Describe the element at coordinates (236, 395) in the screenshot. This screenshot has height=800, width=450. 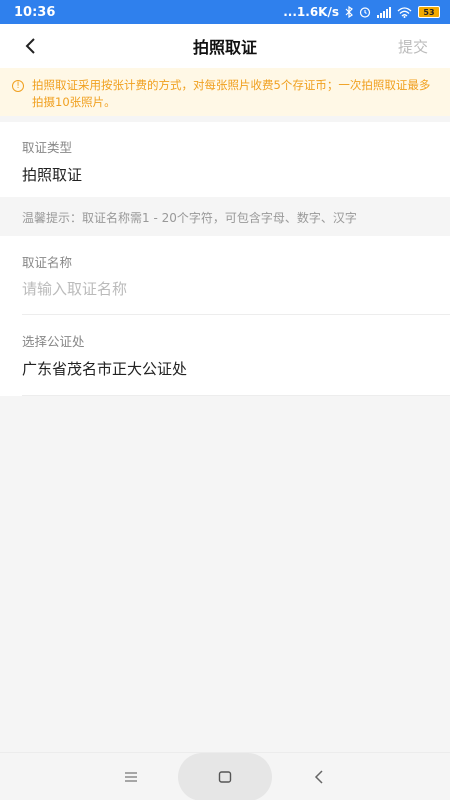
I see `divider` at that location.